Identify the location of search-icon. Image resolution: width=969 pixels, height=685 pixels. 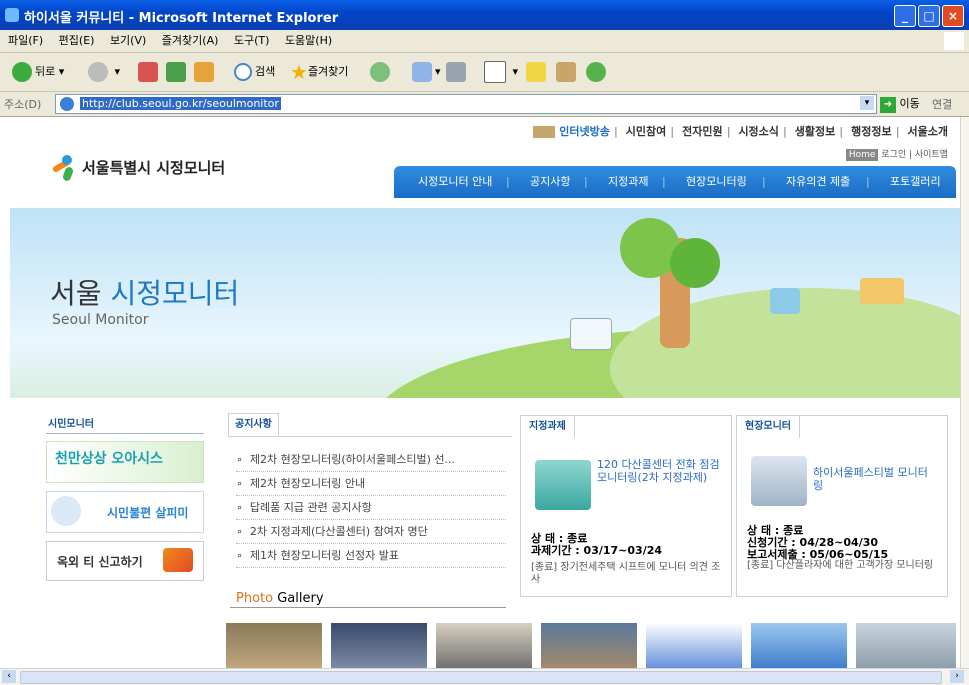
(243, 72).